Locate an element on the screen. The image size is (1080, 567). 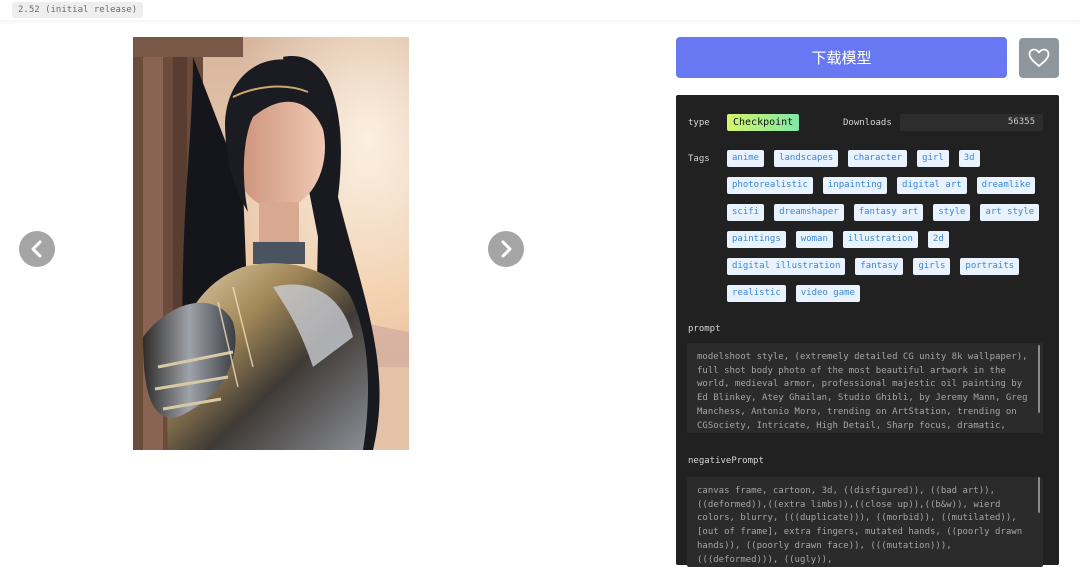
negative-prompt-label: negativePrompt is located at coordinates (726, 461).